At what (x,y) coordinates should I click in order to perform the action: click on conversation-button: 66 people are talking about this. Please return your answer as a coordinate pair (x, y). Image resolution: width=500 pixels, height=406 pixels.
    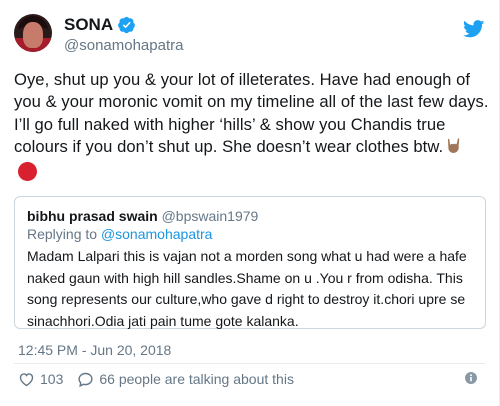
    Looking at the image, I should click on (185, 379).